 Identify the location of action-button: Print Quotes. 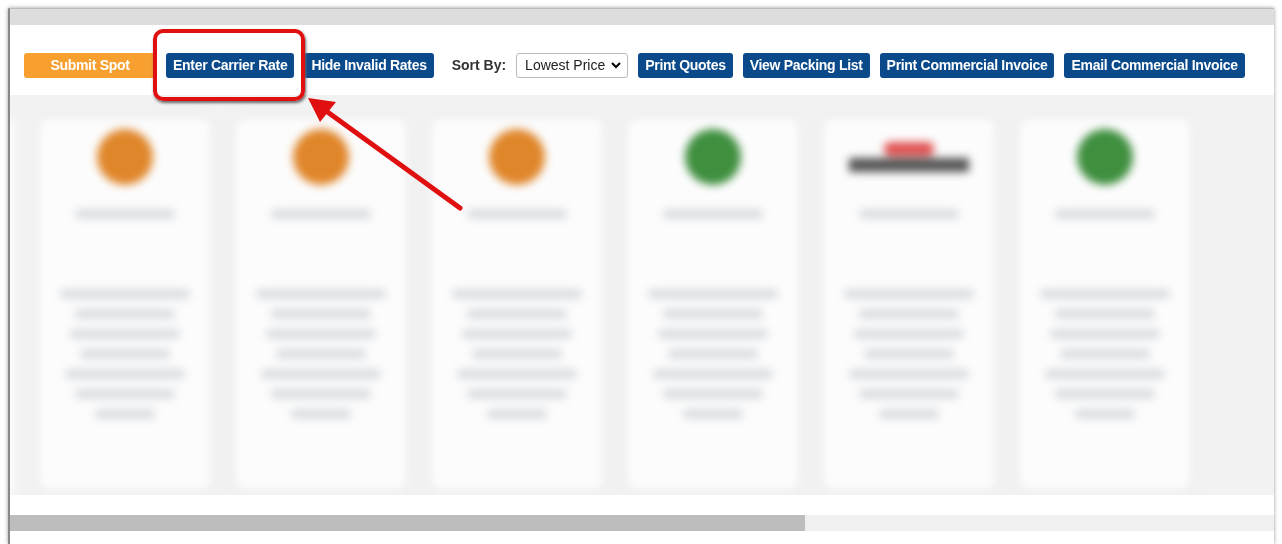
(685, 65).